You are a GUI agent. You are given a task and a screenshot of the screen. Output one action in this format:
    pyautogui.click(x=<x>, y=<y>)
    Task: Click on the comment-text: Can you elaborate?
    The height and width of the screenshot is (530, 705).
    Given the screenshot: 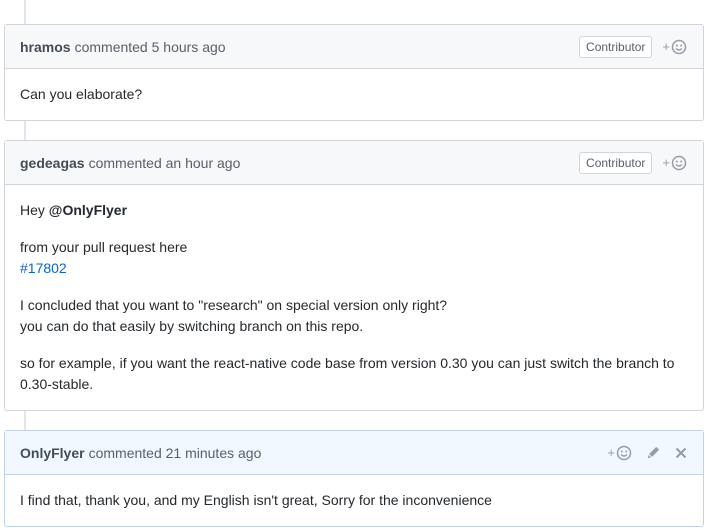 What is the action you would take?
    pyautogui.click(x=81, y=94)
    